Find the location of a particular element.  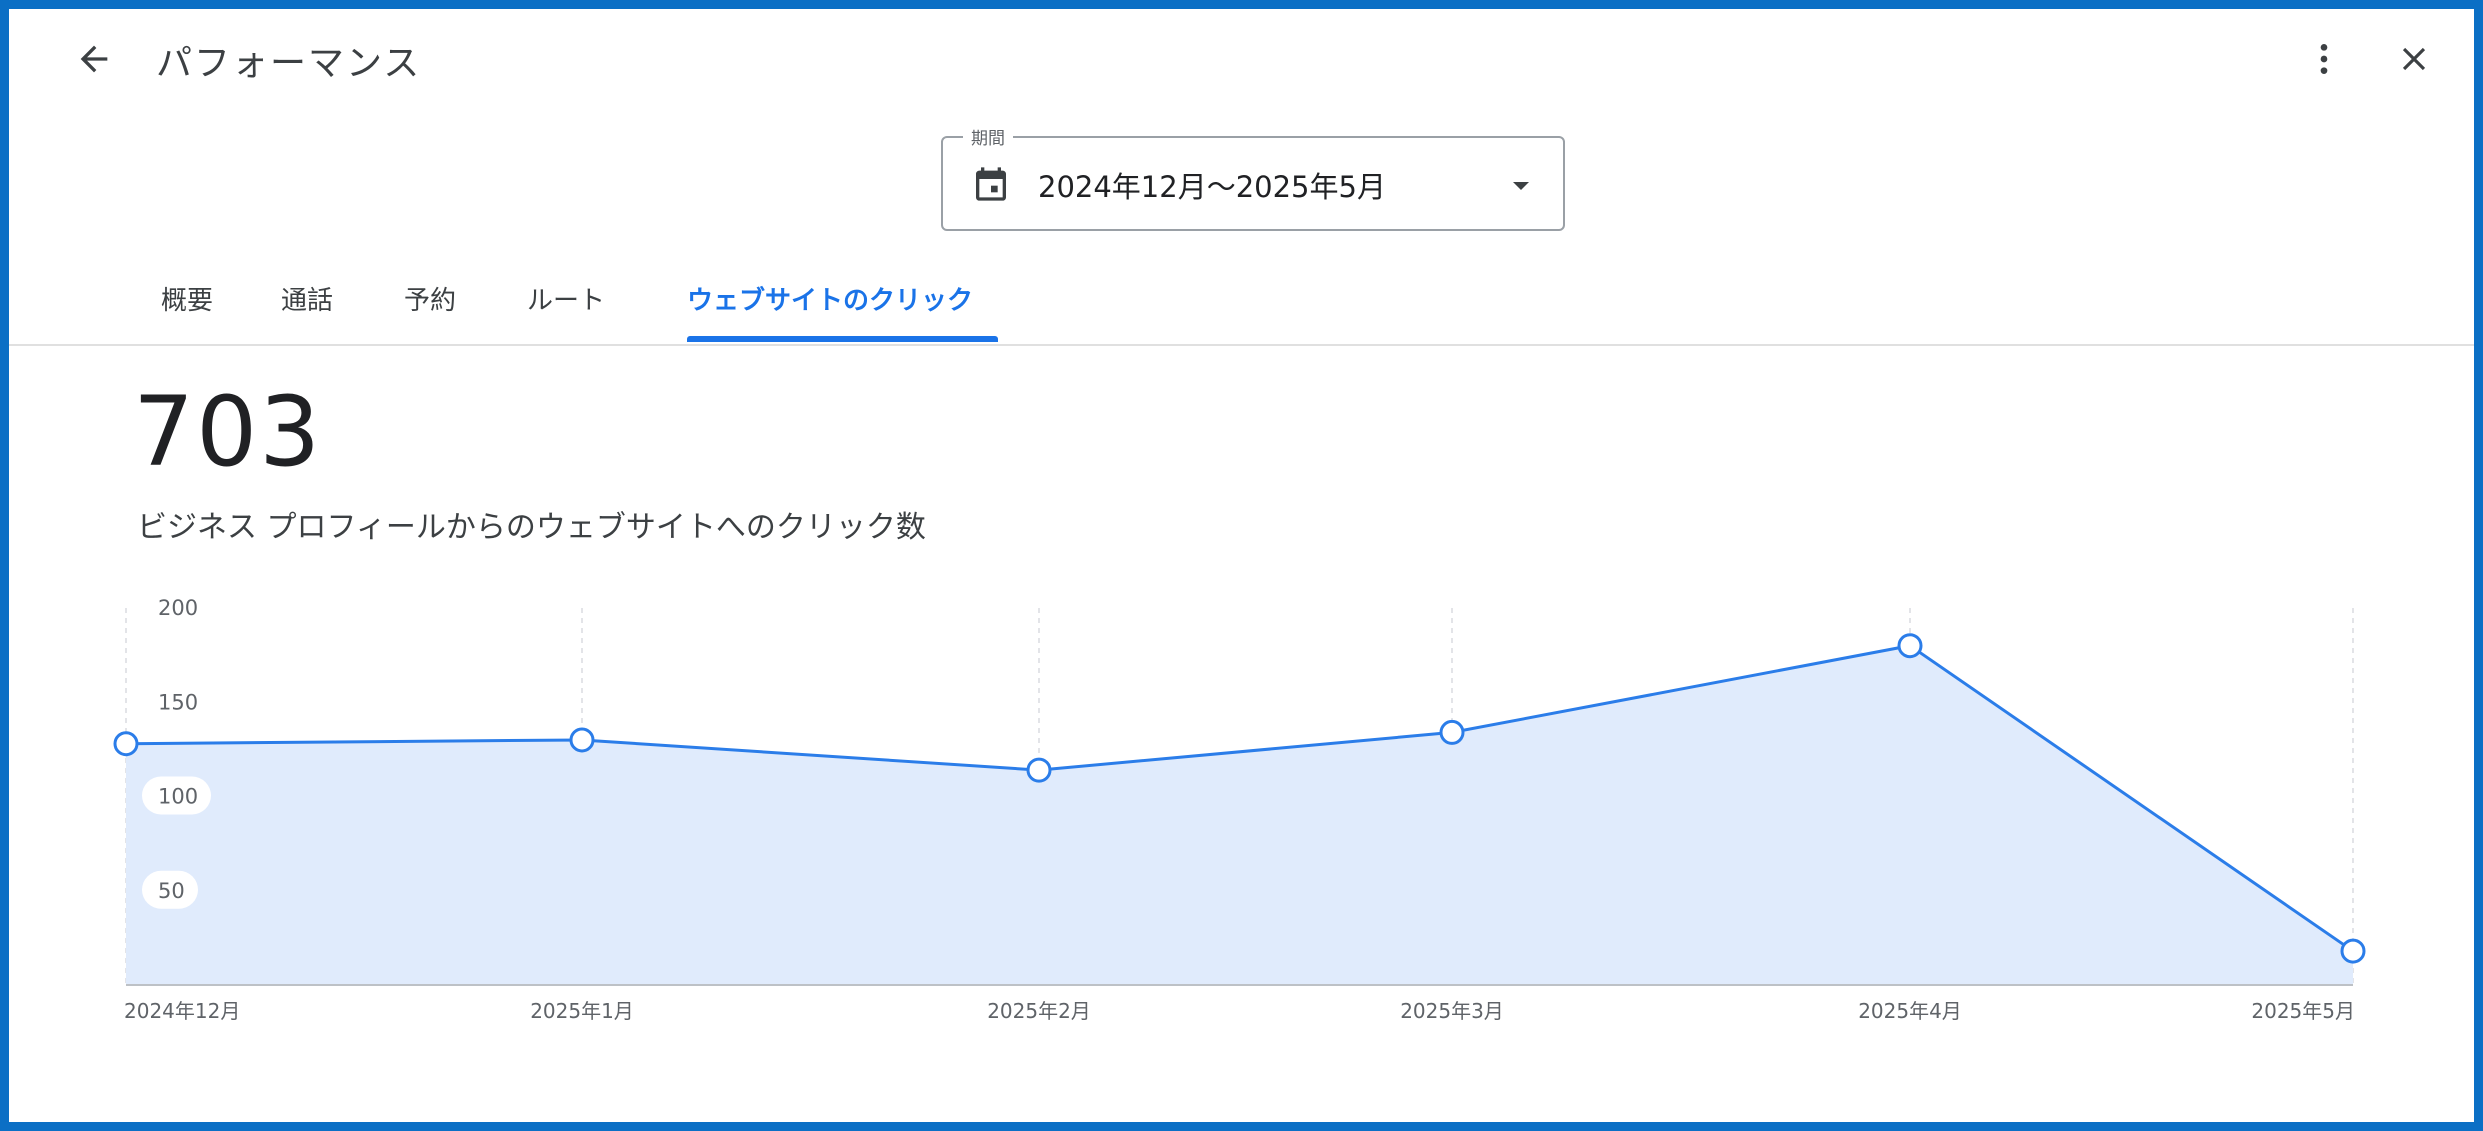

period-label: 期間 is located at coordinates (988, 136).